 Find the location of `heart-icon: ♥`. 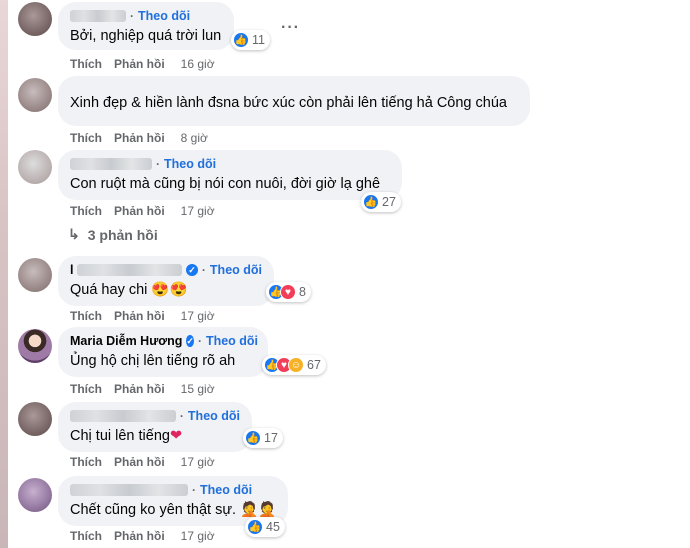

heart-icon: ♥ is located at coordinates (288, 292).